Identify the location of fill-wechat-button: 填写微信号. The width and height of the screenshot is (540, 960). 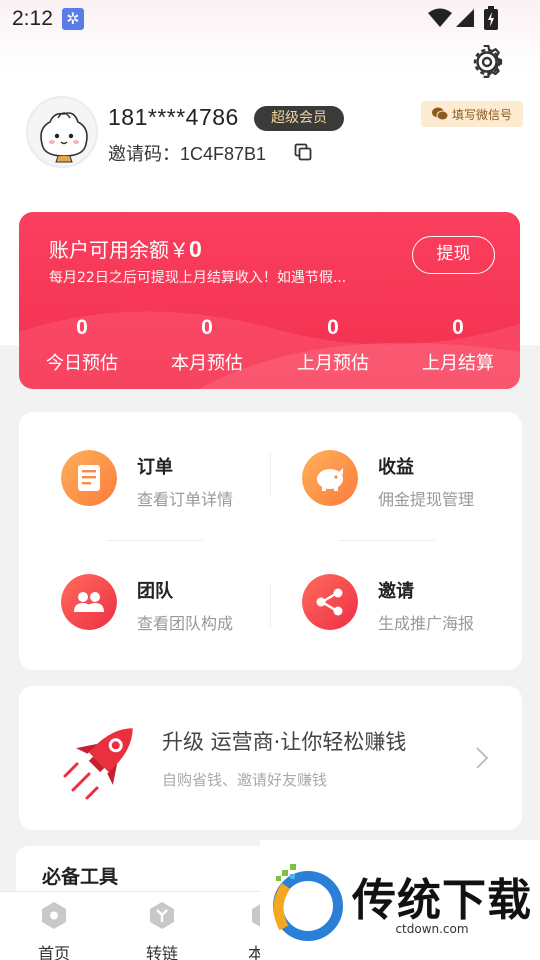
(472, 114).